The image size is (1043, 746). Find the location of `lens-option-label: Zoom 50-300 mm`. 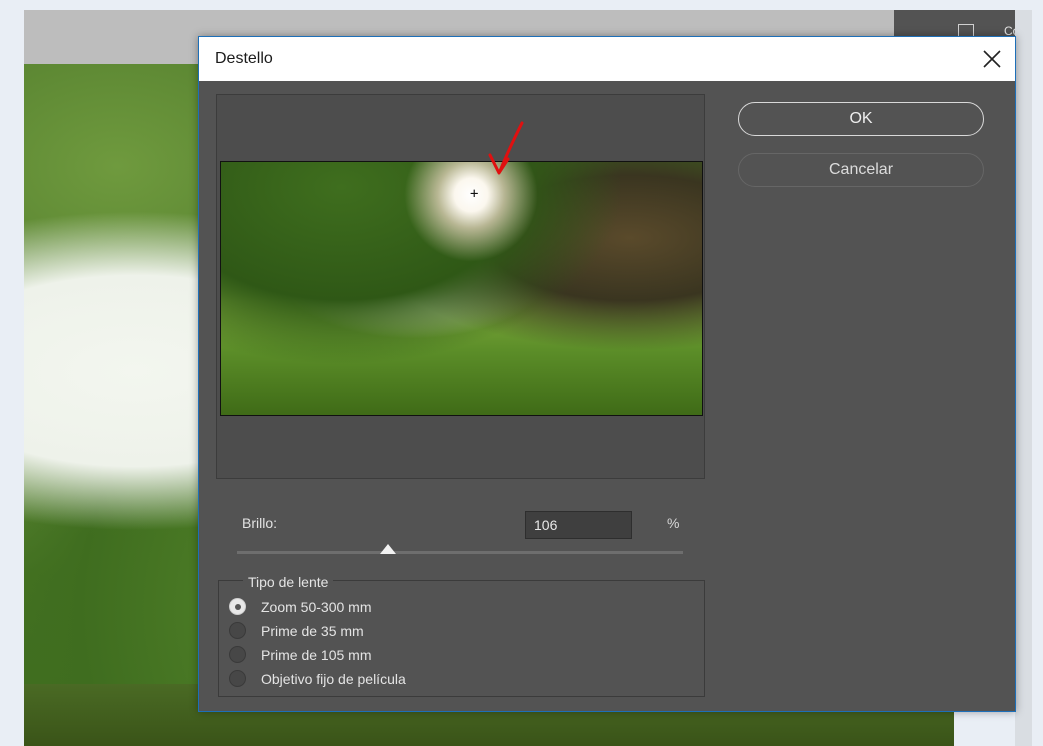

lens-option-label: Zoom 50-300 mm is located at coordinates (316, 607).